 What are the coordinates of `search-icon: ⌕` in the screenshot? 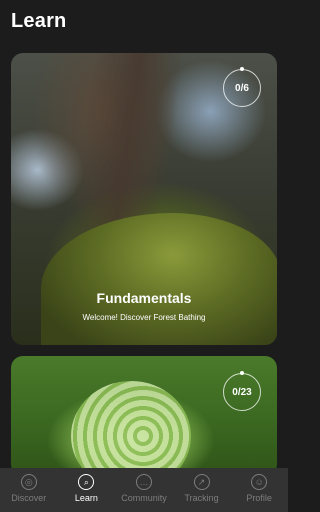 It's located at (86, 482).